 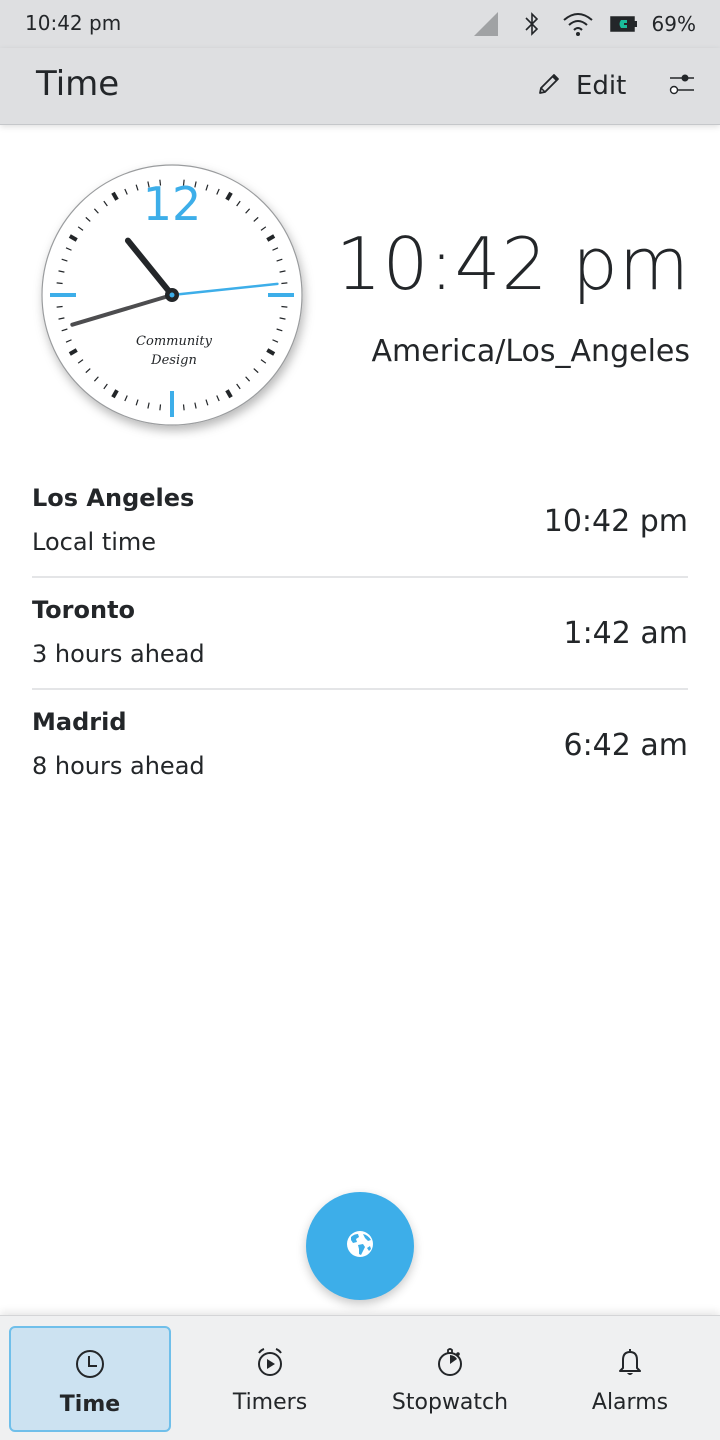 I want to click on globe-icon, so click(x=360, y=1246).